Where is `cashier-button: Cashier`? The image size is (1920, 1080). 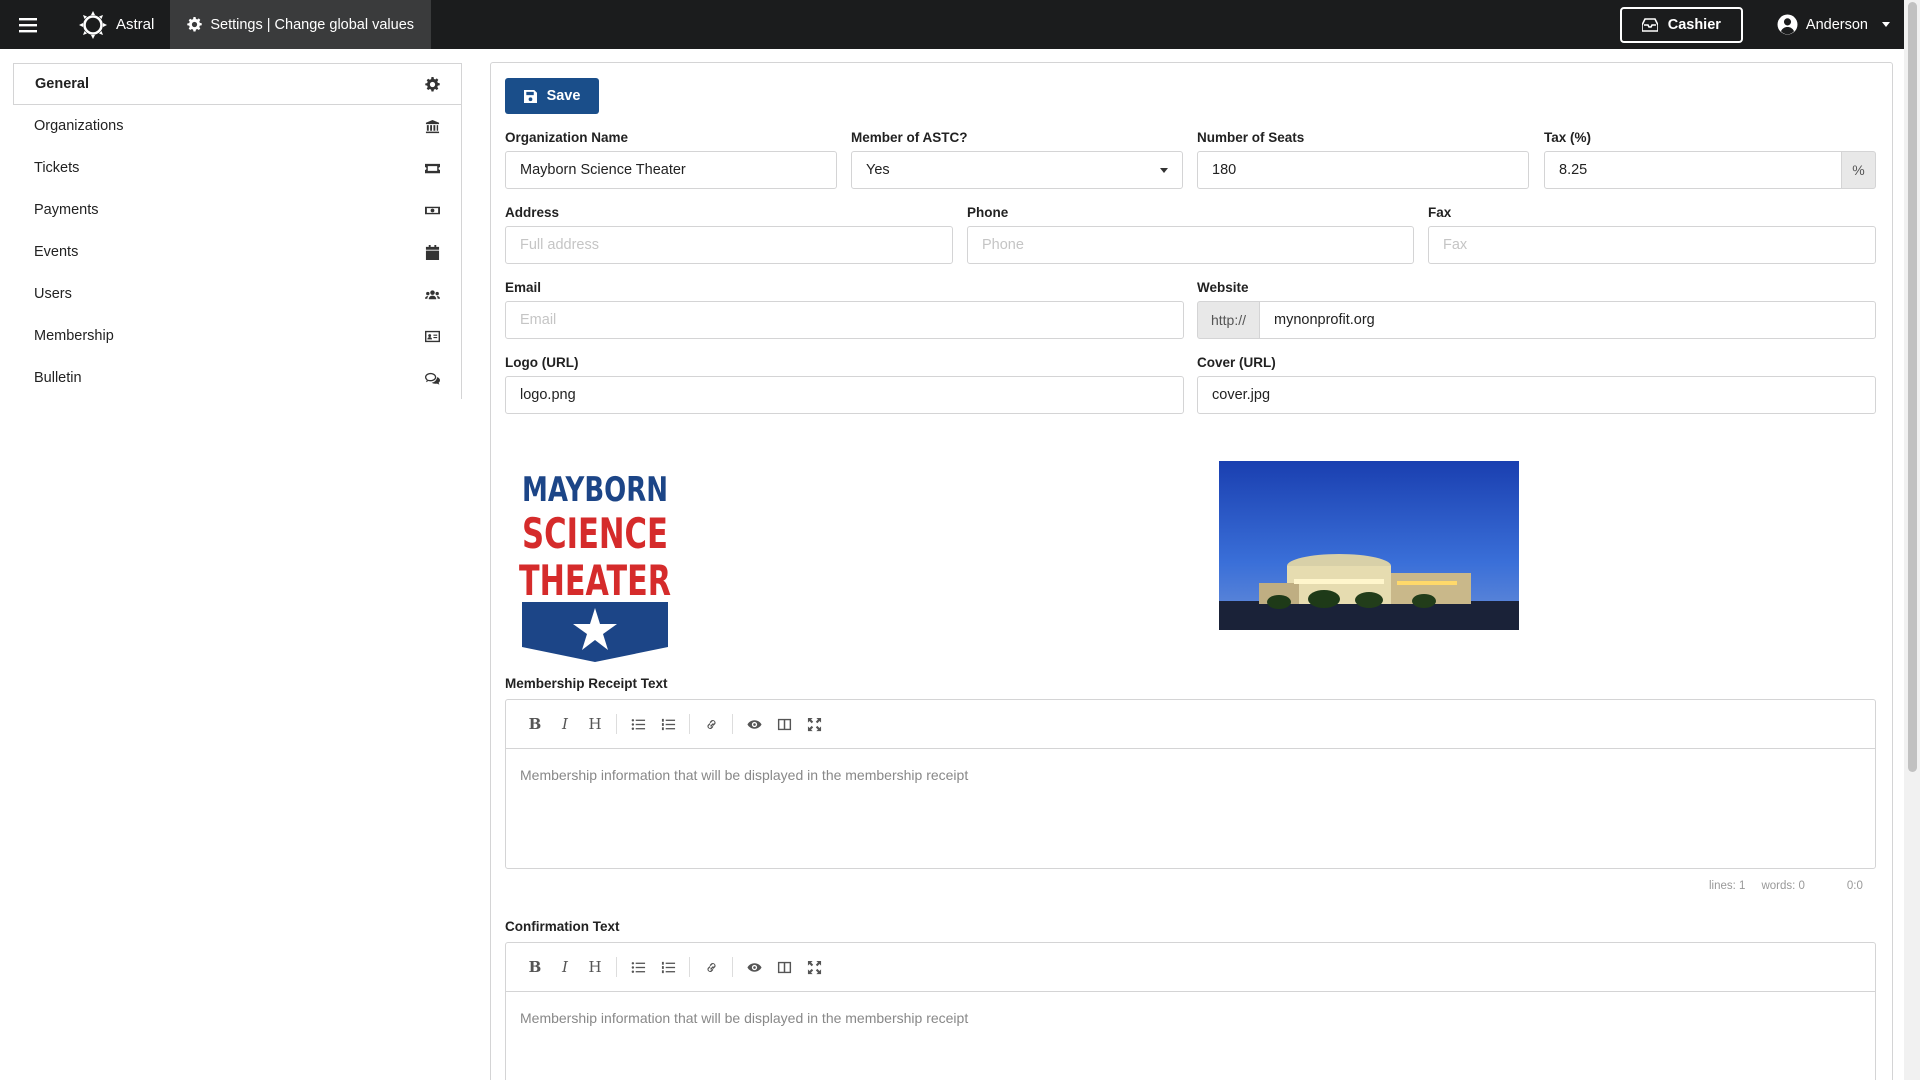 cashier-button: Cashier is located at coordinates (1681, 24).